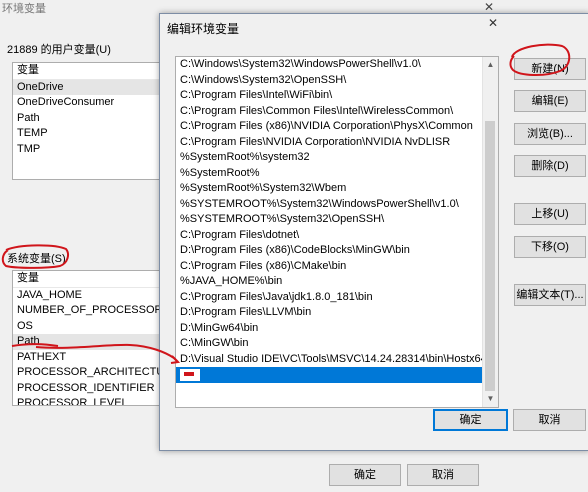 The image size is (588, 492). What do you see at coordinates (337, 96) in the screenshot?
I see `path-entry: C:\Program Files\Intel\WiFi\bin\` at bounding box center [337, 96].